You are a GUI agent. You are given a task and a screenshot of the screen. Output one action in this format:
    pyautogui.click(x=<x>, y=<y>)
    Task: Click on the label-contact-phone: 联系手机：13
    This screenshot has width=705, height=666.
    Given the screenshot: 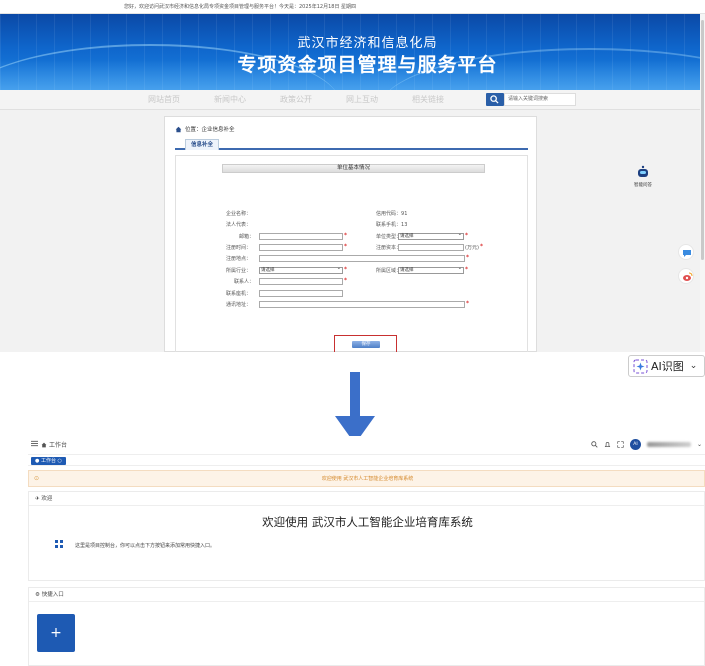 What is the action you would take?
    pyautogui.click(x=392, y=225)
    